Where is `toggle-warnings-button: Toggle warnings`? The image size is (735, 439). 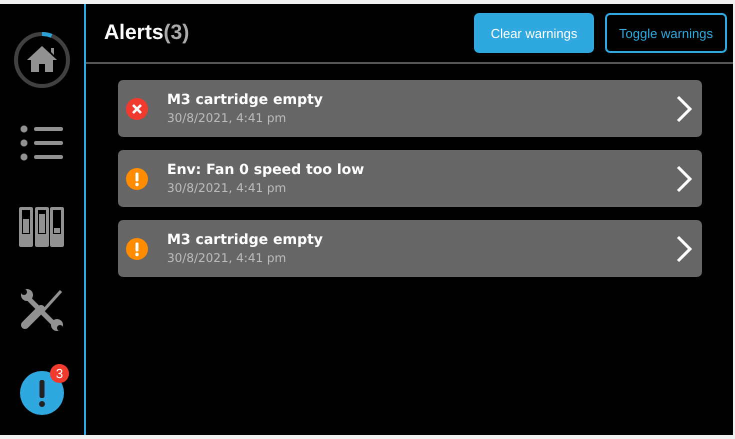
toggle-warnings-button: Toggle warnings is located at coordinates (666, 33).